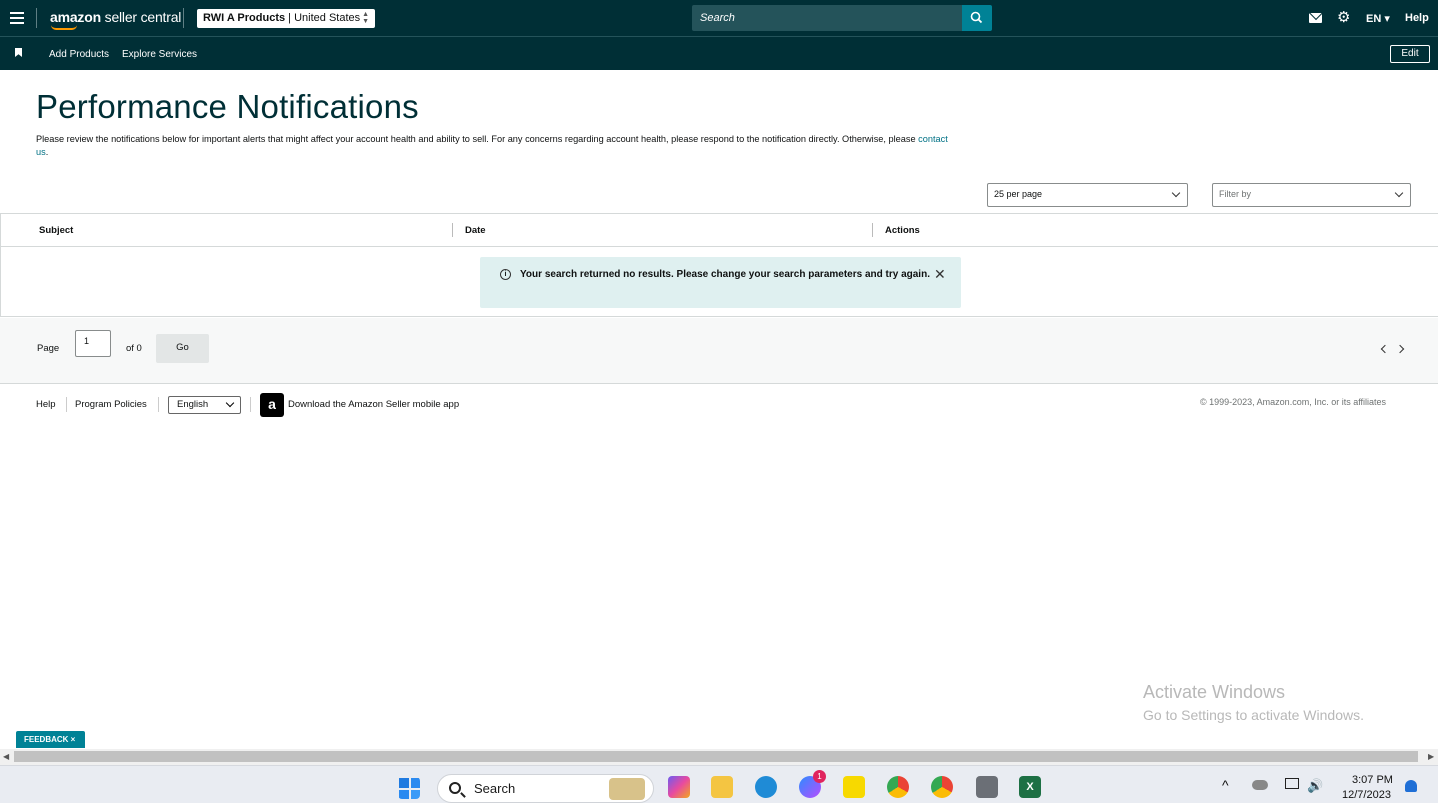 The width and height of the screenshot is (1438, 803). I want to click on app-download-link: Download the Amazon Seller mobile app, so click(373, 404).